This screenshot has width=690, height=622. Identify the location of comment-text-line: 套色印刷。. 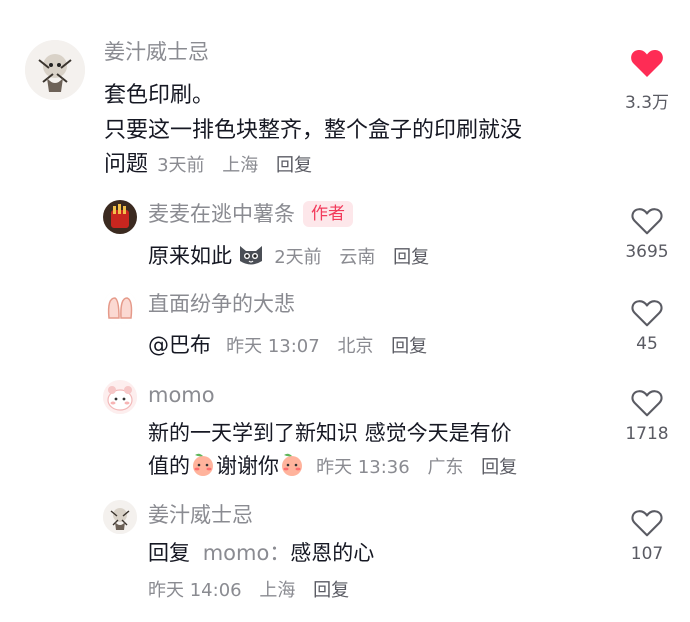
(159, 95).